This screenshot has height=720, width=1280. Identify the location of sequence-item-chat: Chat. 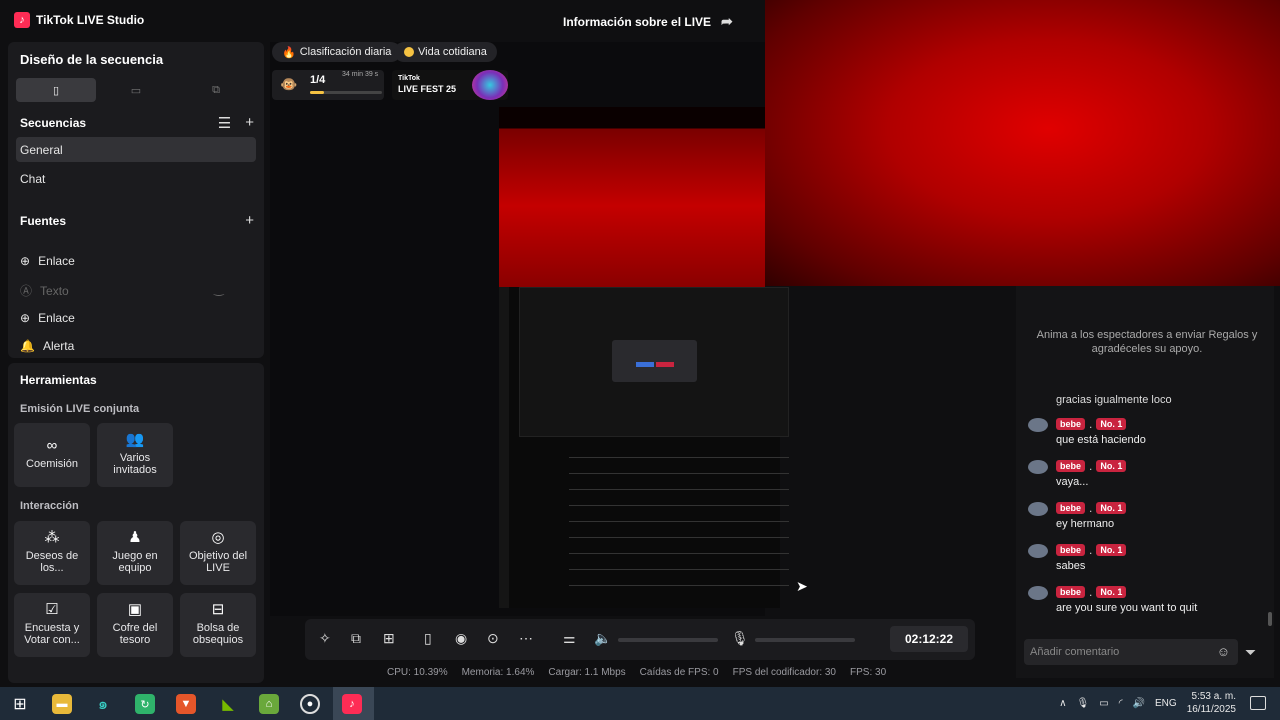
(32, 179).